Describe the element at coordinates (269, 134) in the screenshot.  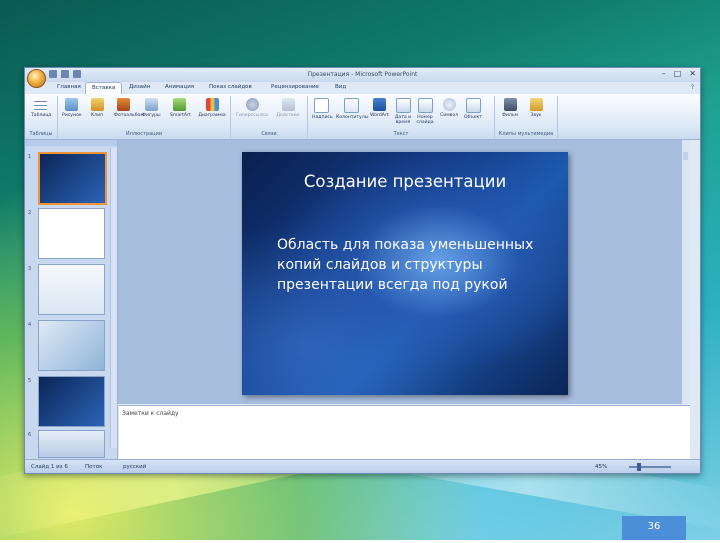
I see `group-label: Связи` at that location.